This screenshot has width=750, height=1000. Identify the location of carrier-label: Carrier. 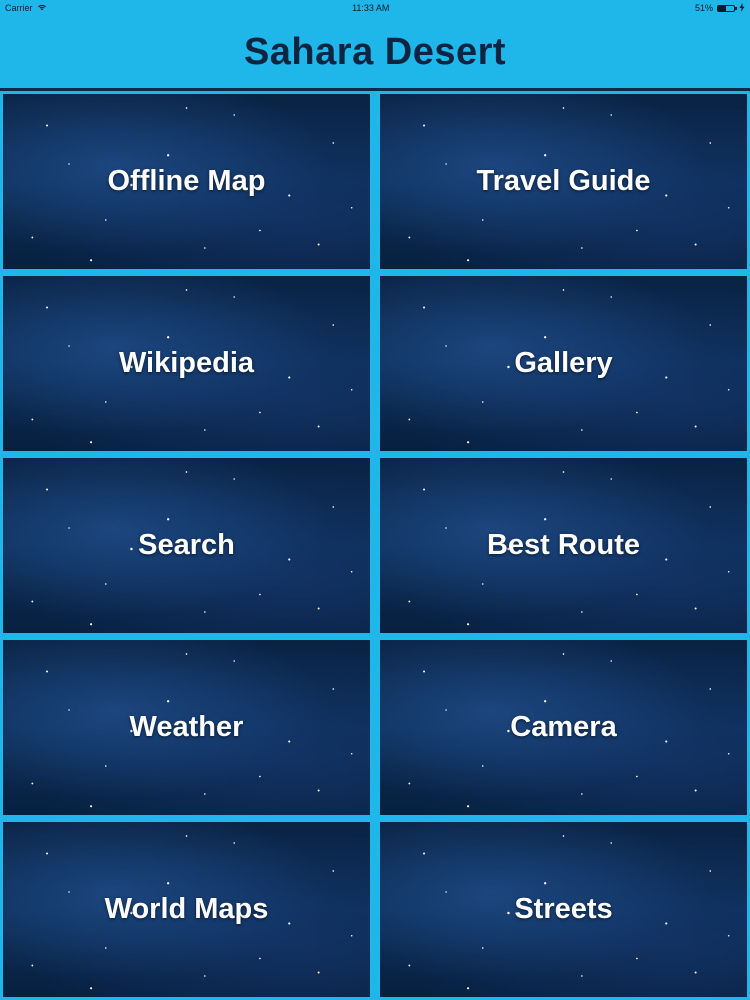
(19, 8).